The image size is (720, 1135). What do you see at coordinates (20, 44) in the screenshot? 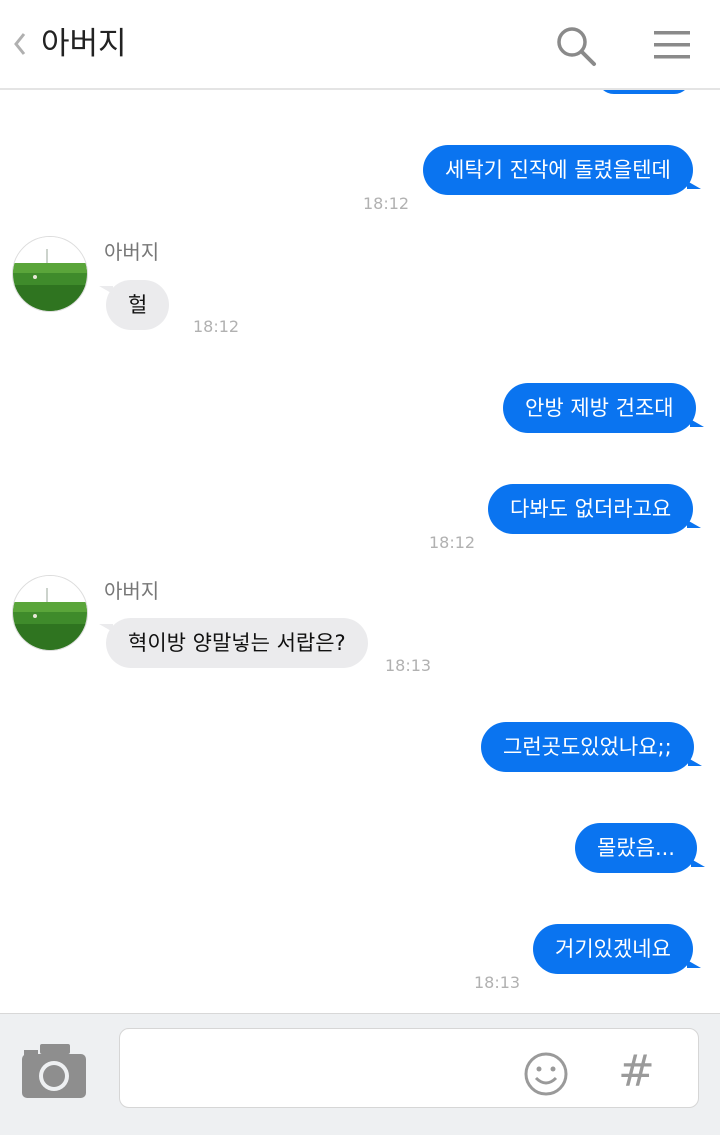
I see `back-arrow-icon` at bounding box center [20, 44].